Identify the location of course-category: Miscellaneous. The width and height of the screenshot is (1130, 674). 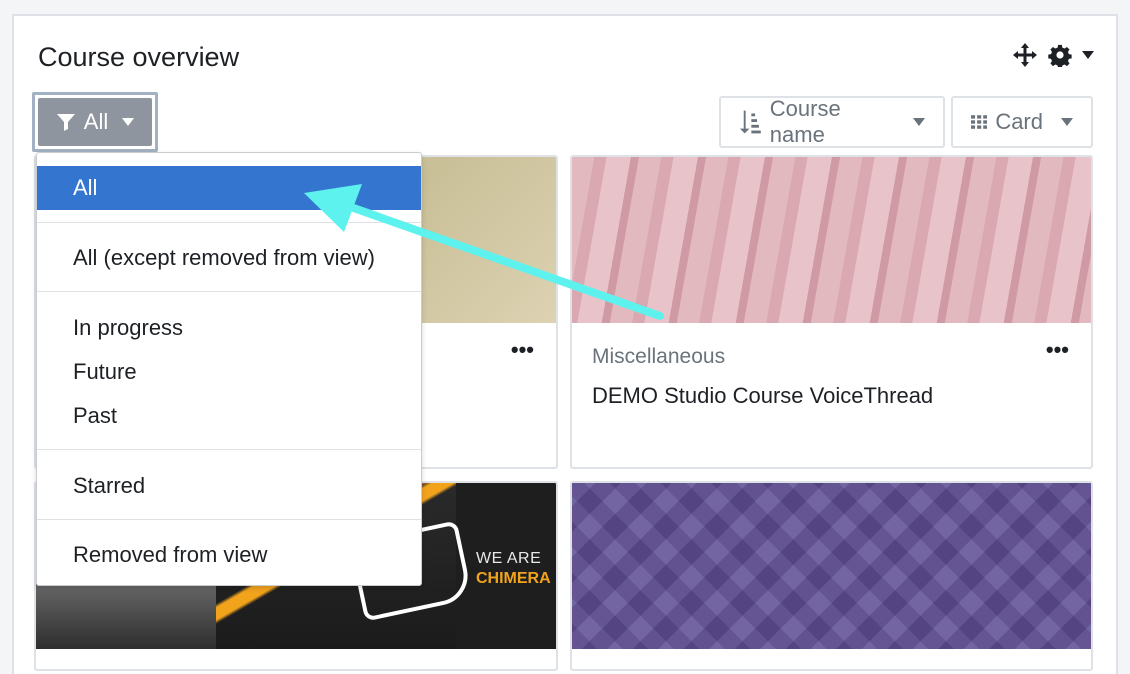
(659, 356).